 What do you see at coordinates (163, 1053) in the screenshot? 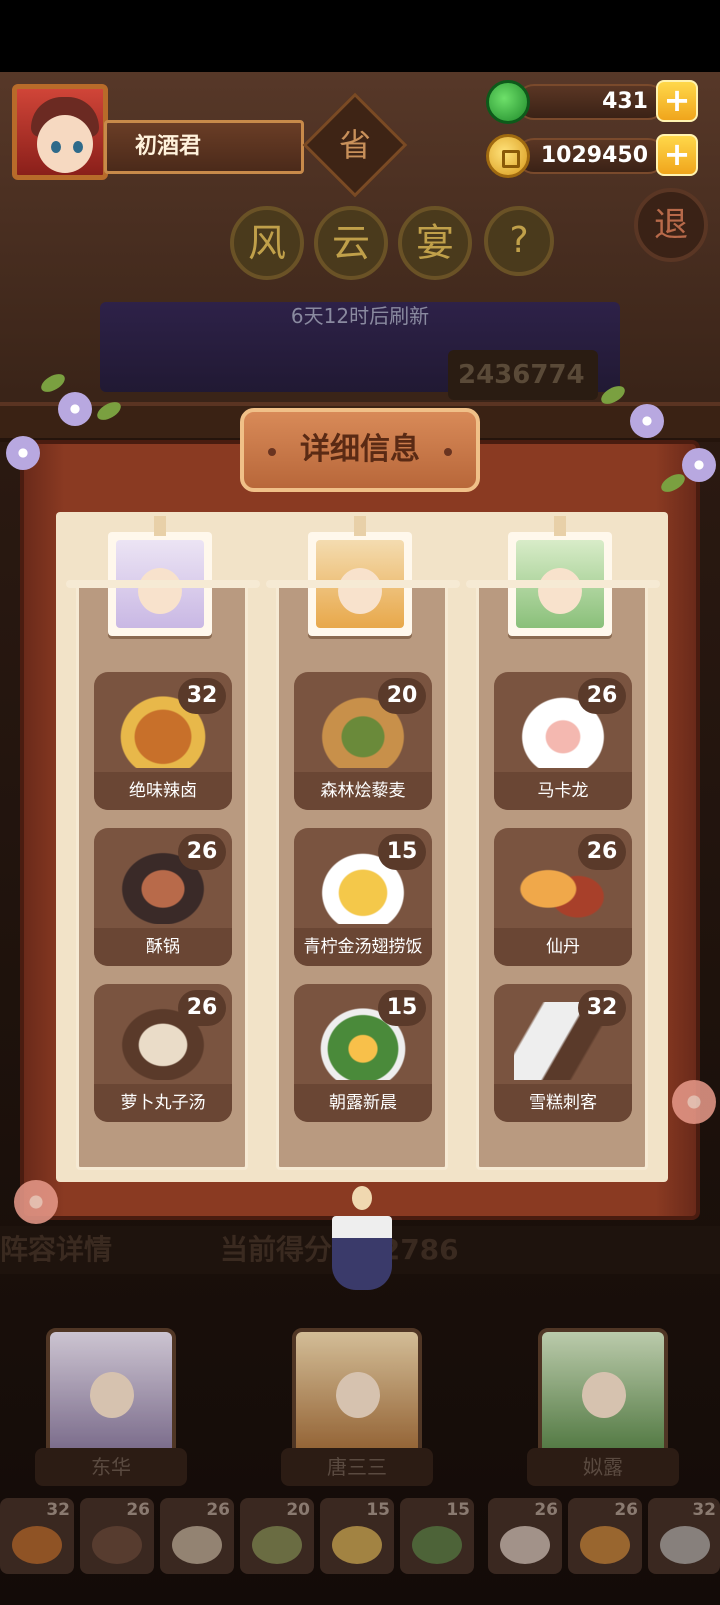
I see `dish-card: 26 萝卜丸子汤` at bounding box center [163, 1053].